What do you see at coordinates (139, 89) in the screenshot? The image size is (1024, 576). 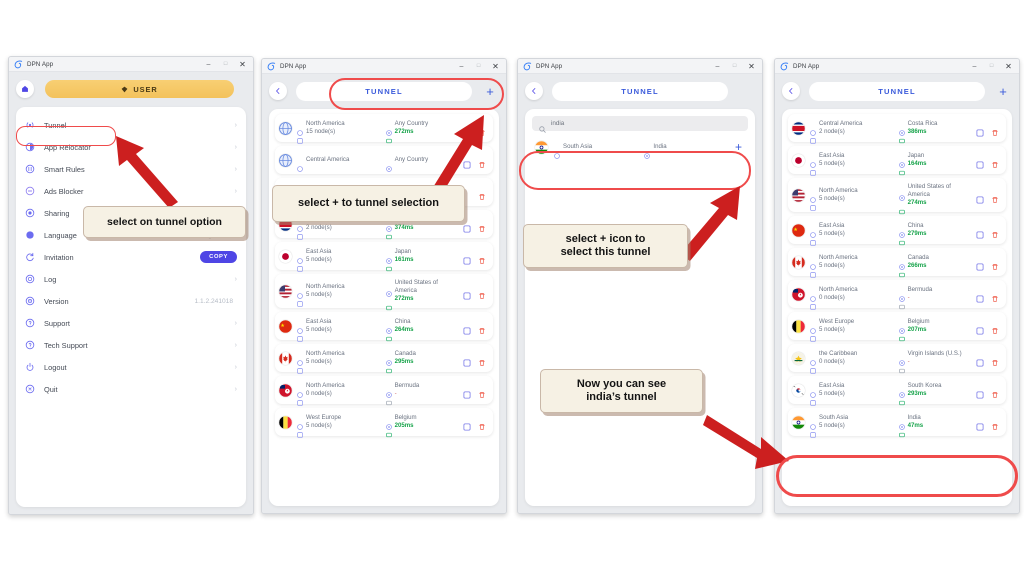 I see `user-button: USER` at bounding box center [139, 89].